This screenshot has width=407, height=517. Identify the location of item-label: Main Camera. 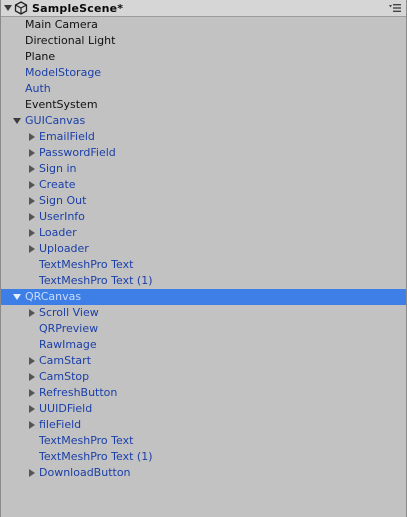
(61, 24).